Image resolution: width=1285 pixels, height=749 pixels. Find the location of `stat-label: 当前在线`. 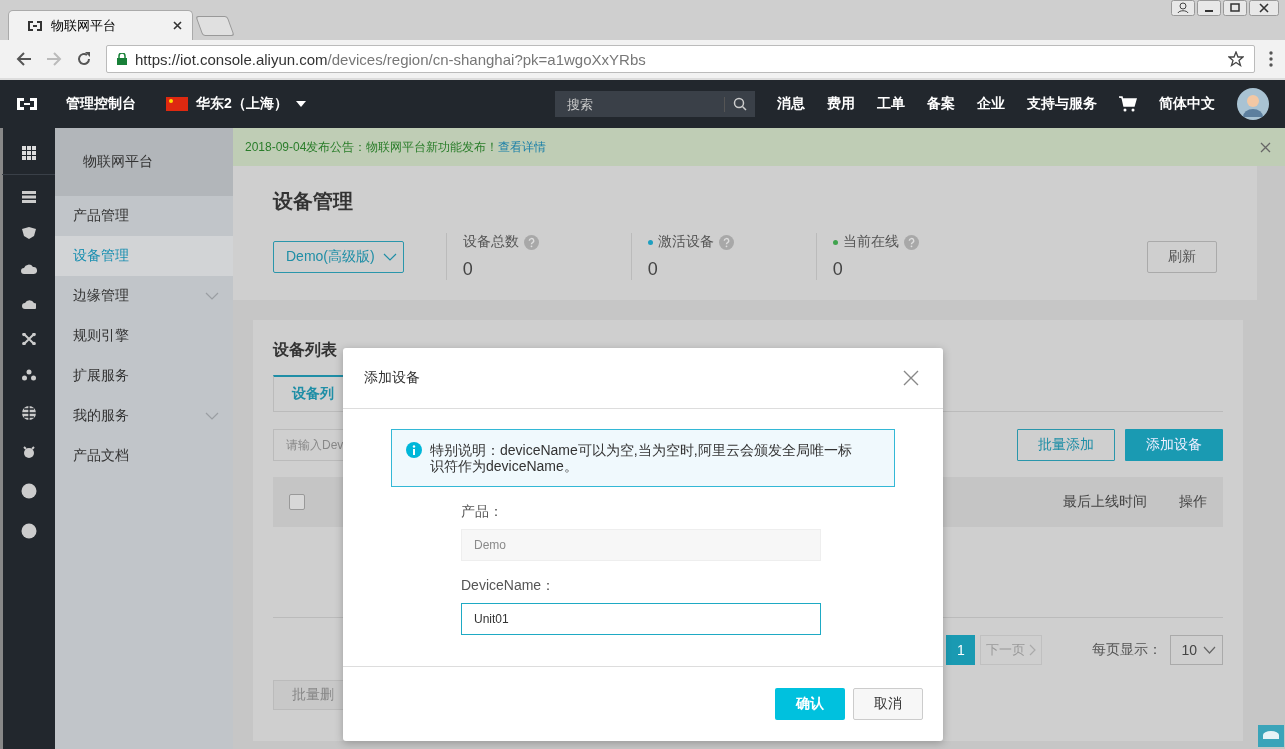

stat-label: 当前在线 is located at coordinates (870, 242).